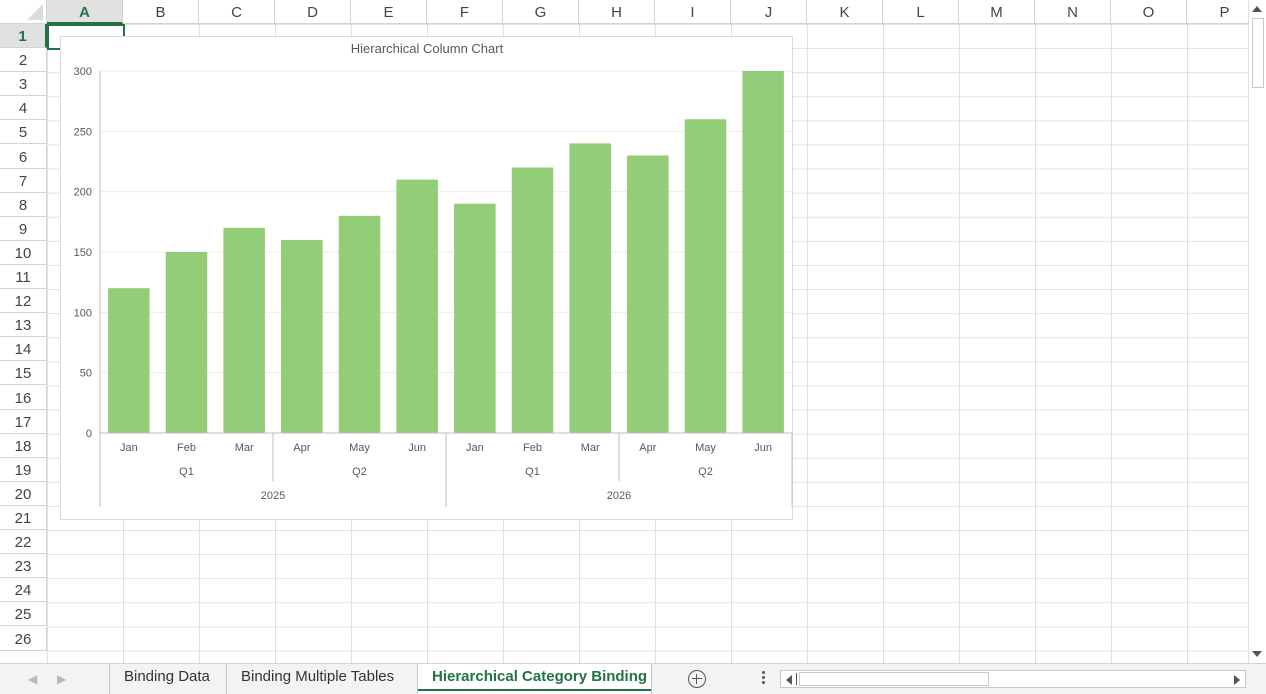 This screenshot has height=694, width=1266. Describe the element at coordinates (86, 374) in the screenshot. I see `y-tick-label: 50` at that location.